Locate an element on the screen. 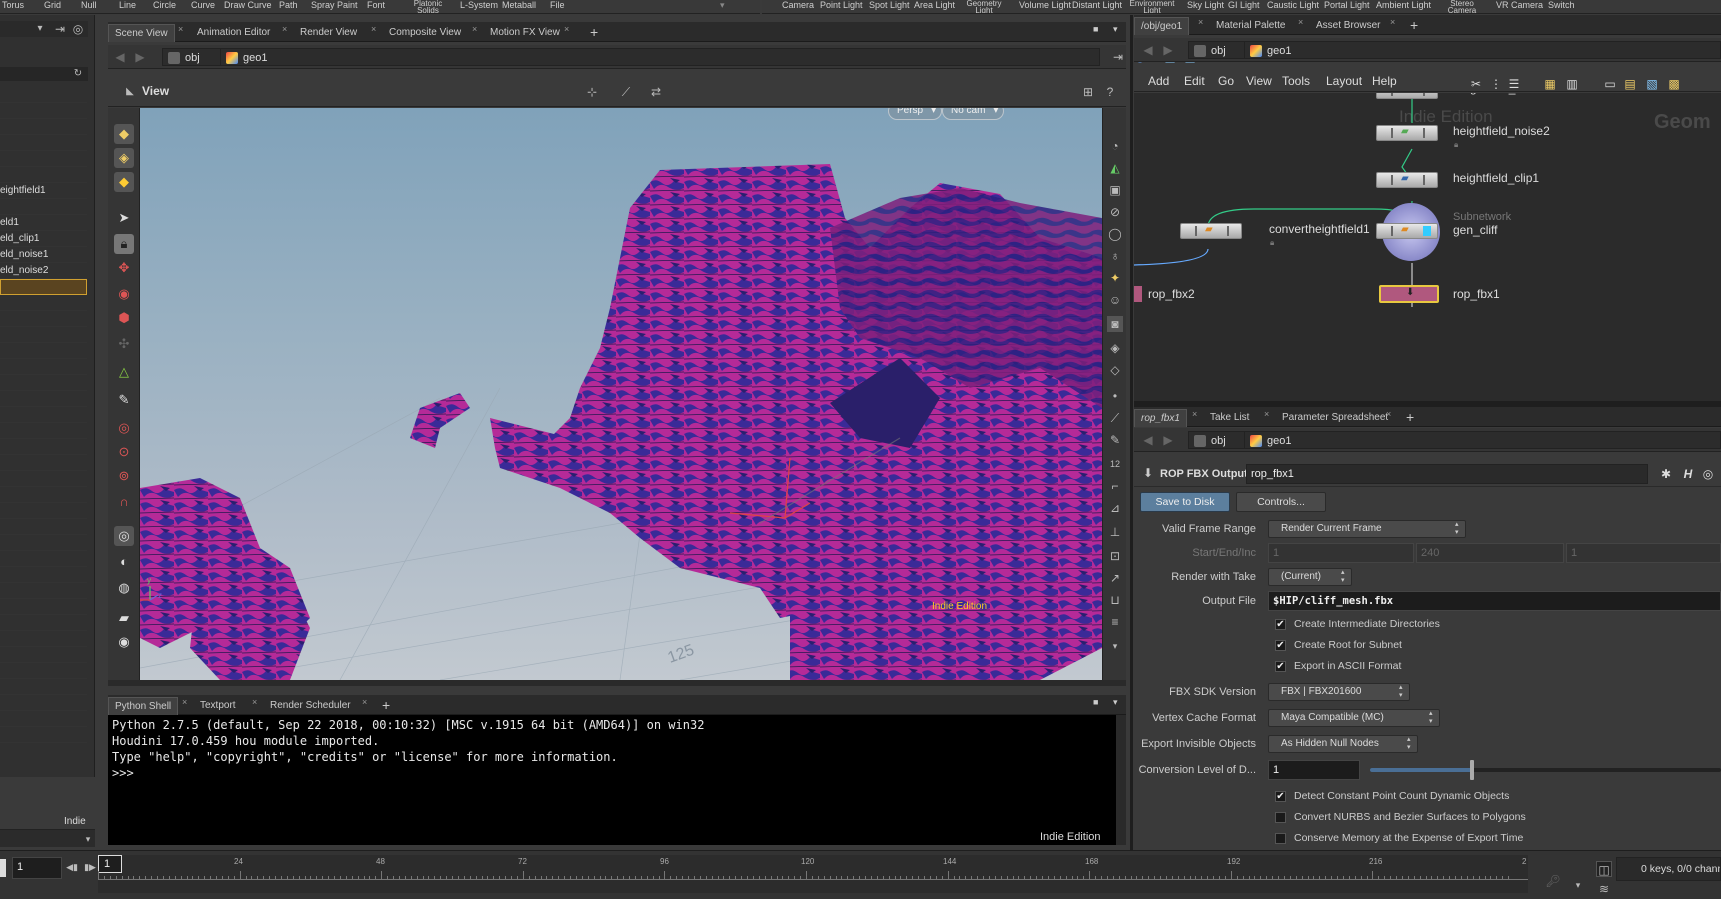  shelf-tool-distant-light: Distant Light is located at coordinates (1097, 5).